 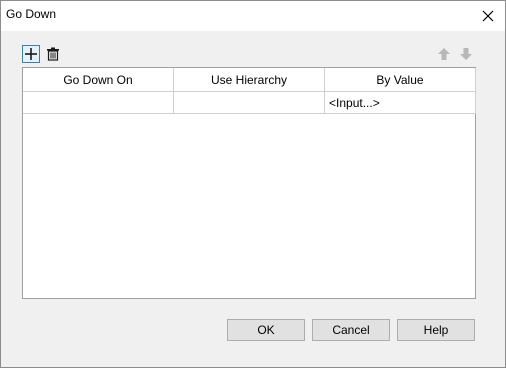 I want to click on column-header-go-down-on: Go Down On, so click(x=98, y=80).